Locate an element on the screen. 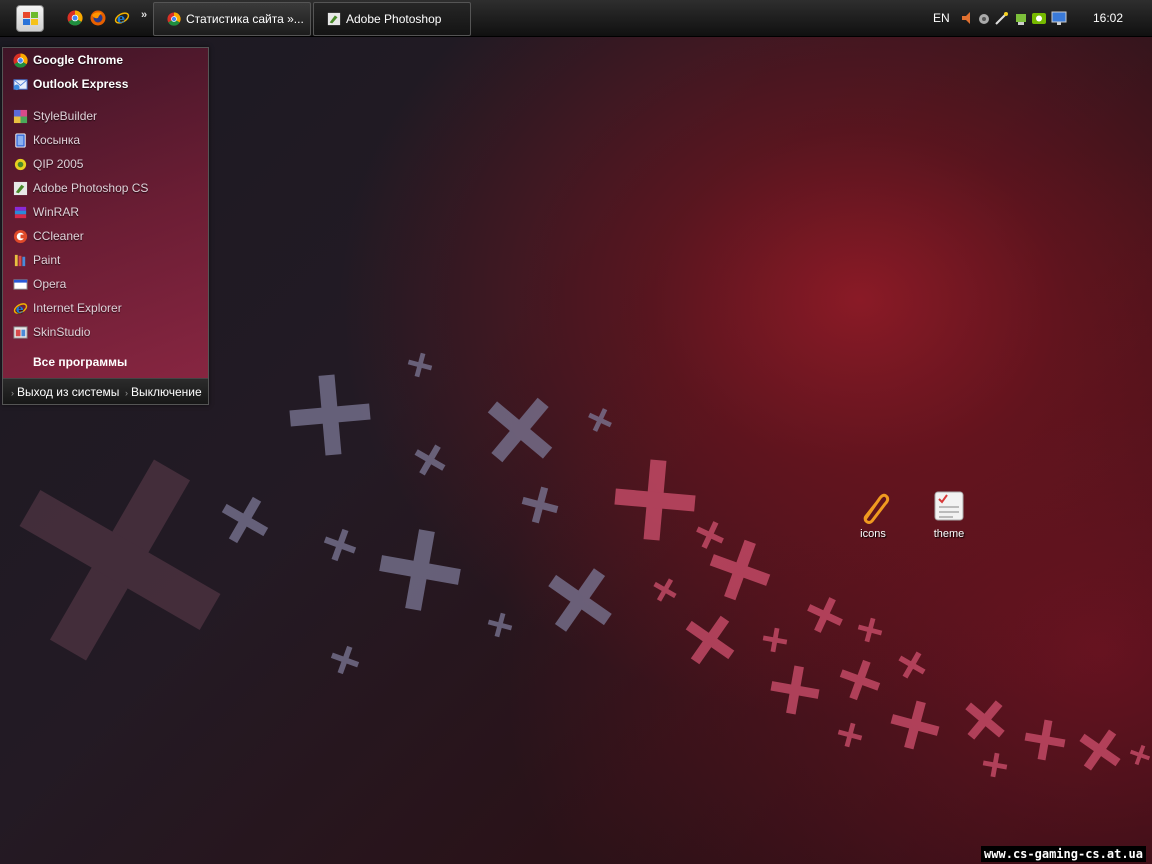  paint-icon is located at coordinates (20, 260).